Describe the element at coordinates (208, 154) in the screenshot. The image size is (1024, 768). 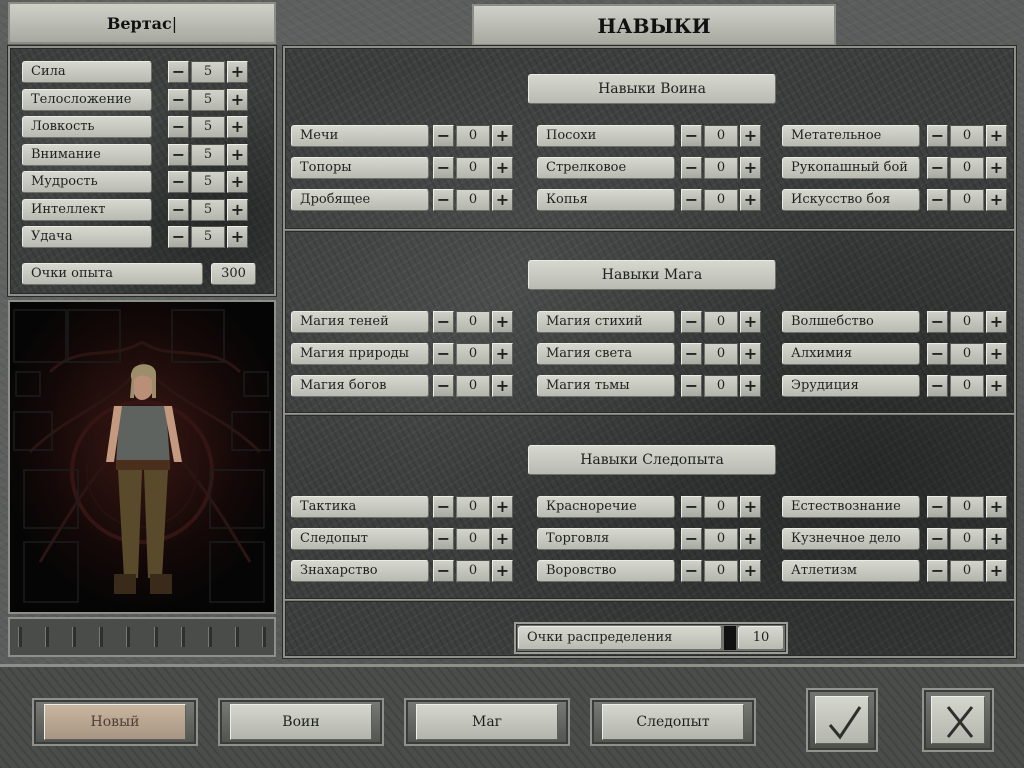
I see `attribute-value: 5` at that location.